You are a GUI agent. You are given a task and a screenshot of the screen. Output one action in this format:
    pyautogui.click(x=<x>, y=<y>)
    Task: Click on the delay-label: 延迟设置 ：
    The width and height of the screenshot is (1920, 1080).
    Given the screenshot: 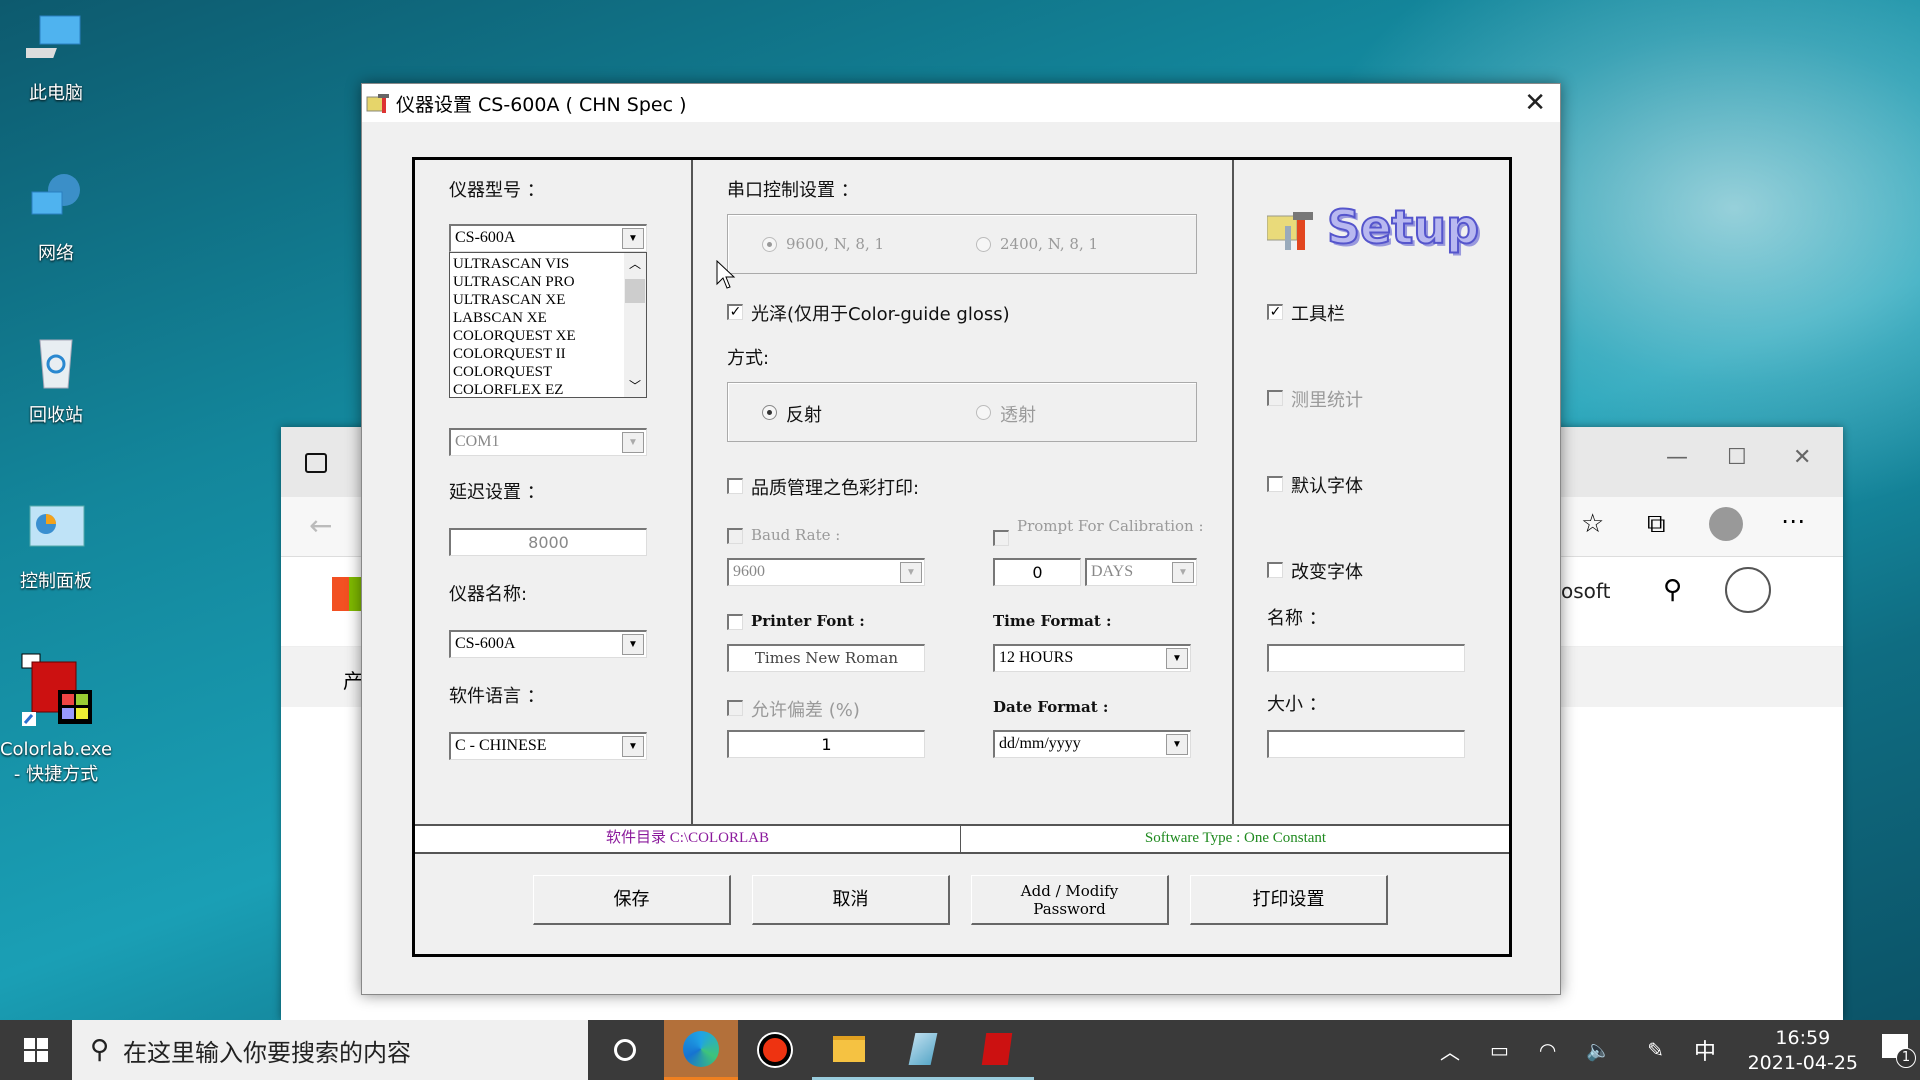 What is the action you would take?
    pyautogui.click(x=497, y=492)
    